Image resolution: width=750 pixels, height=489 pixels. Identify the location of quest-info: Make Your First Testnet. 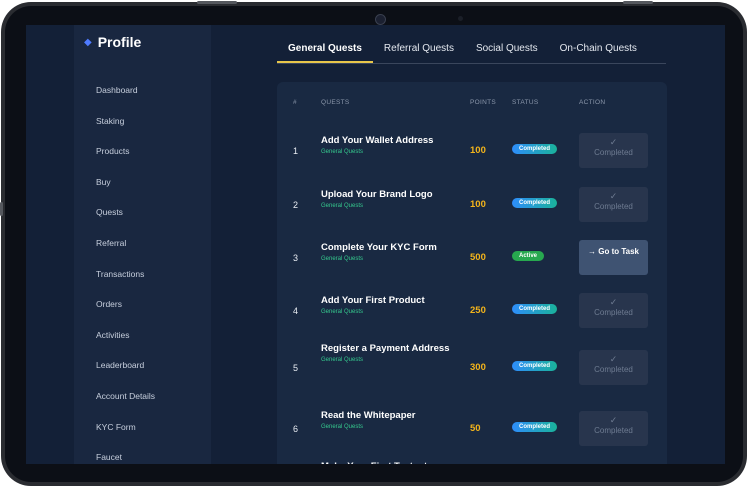
(388, 461).